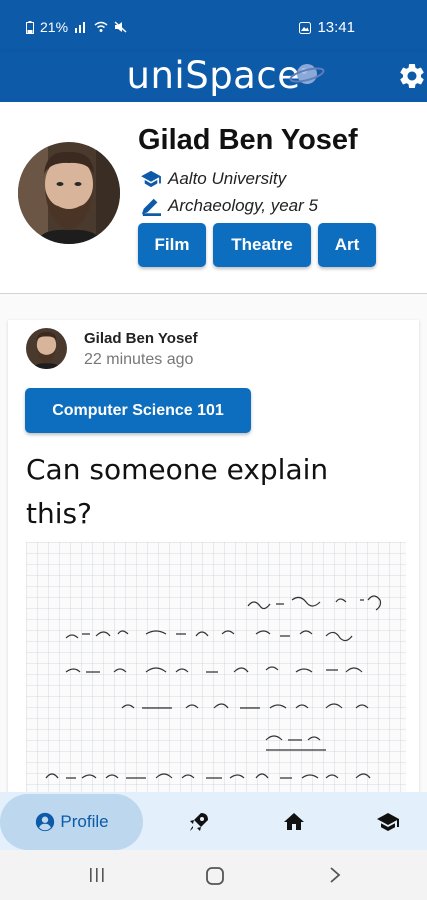  I want to click on interest-chip-art: Art, so click(347, 245).